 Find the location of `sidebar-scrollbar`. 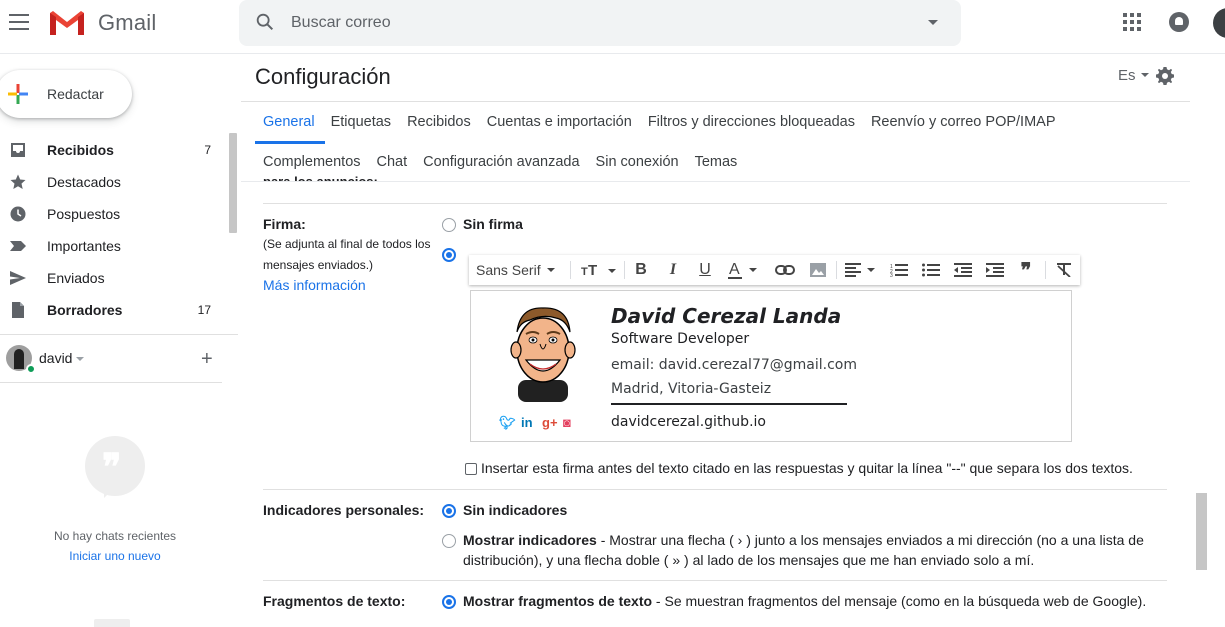

sidebar-scrollbar is located at coordinates (233, 183).